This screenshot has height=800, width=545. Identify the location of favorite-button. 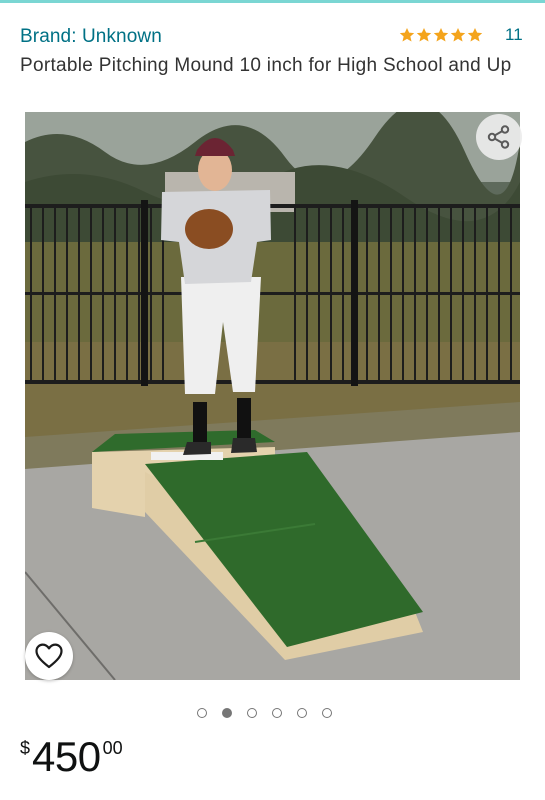
(49, 656).